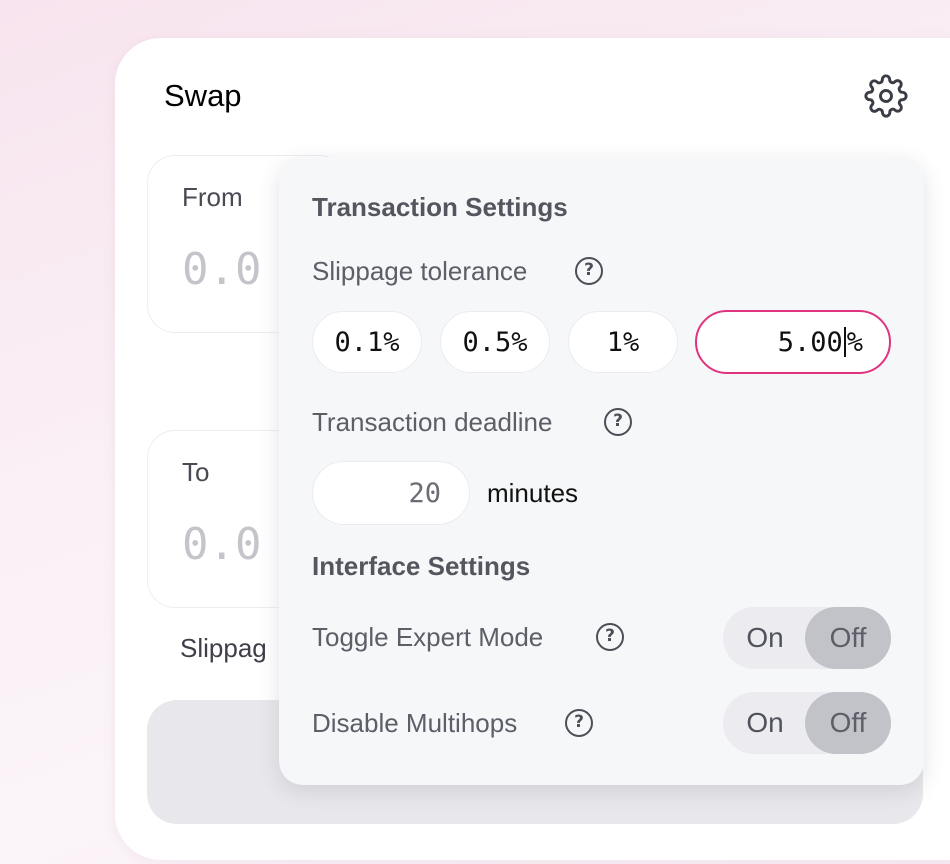 This screenshot has width=950, height=864. I want to click on expert-mode-label: Toggle Expert Mode, so click(428, 637).